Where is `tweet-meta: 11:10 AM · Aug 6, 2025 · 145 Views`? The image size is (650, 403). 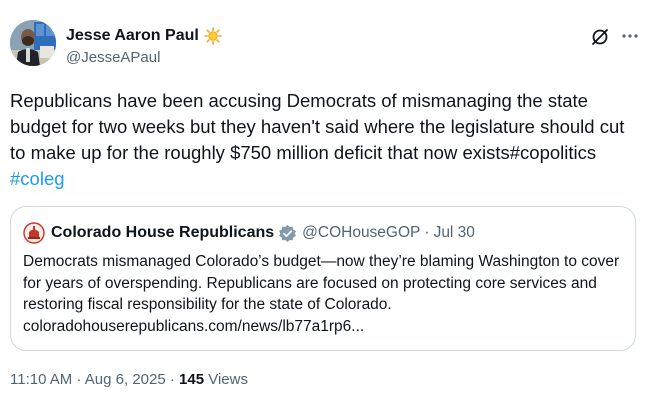 tweet-meta: 11:10 AM · Aug 6, 2025 · 145 Views is located at coordinates (129, 379).